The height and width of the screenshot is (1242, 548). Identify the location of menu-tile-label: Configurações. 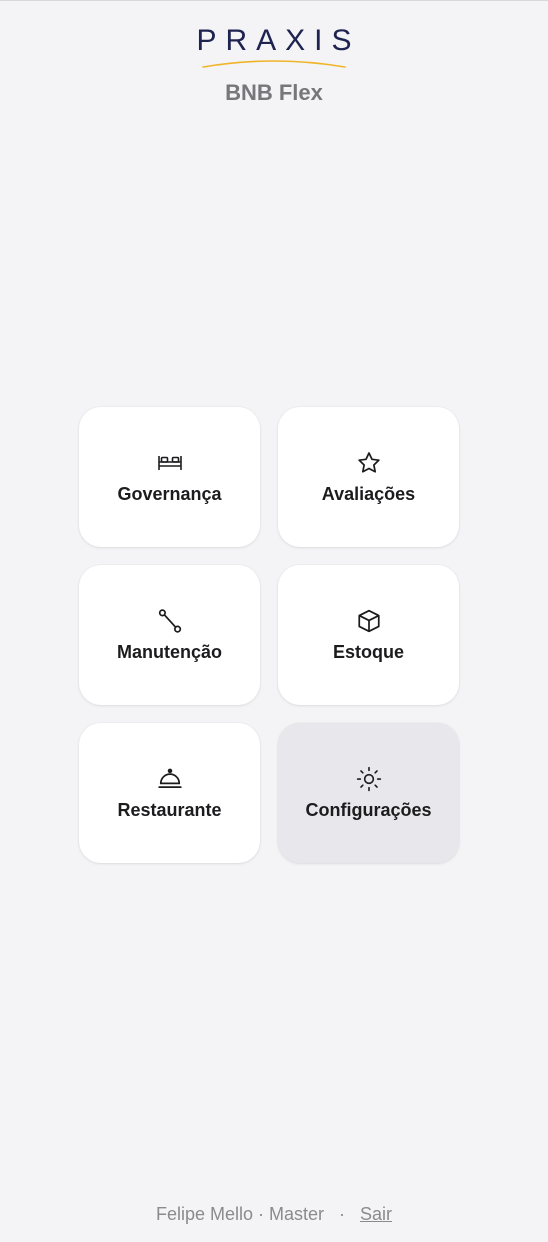
(368, 809).